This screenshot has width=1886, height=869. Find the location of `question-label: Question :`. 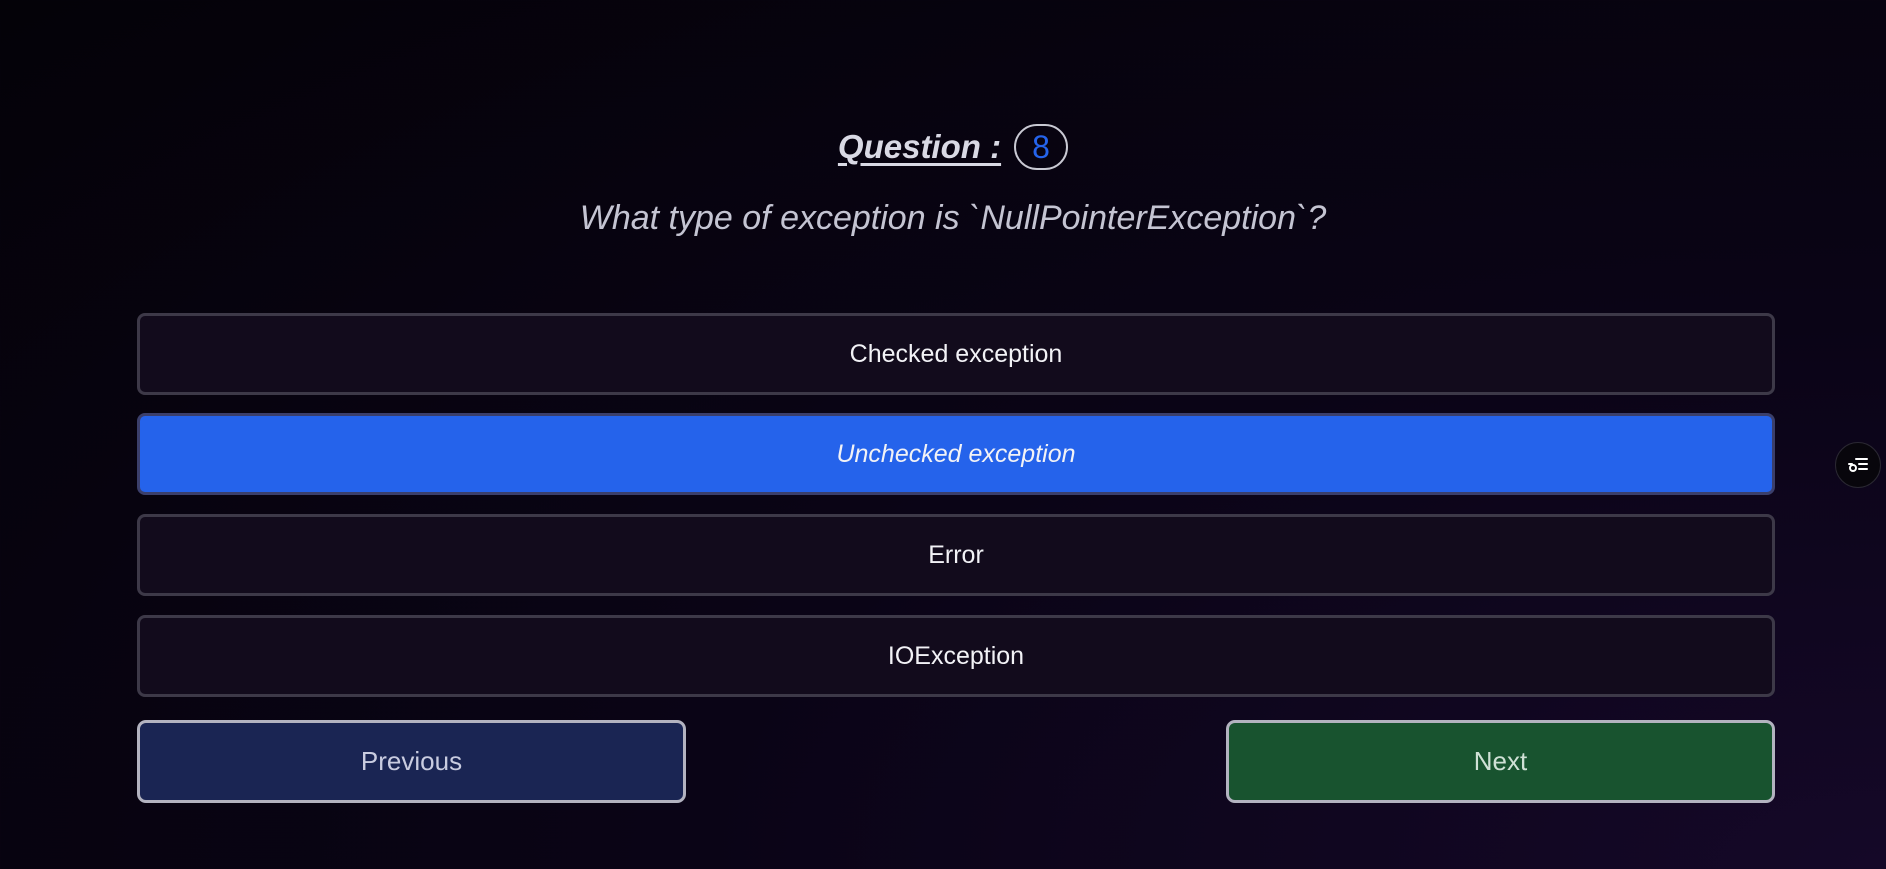

question-label: Question : is located at coordinates (919, 146).